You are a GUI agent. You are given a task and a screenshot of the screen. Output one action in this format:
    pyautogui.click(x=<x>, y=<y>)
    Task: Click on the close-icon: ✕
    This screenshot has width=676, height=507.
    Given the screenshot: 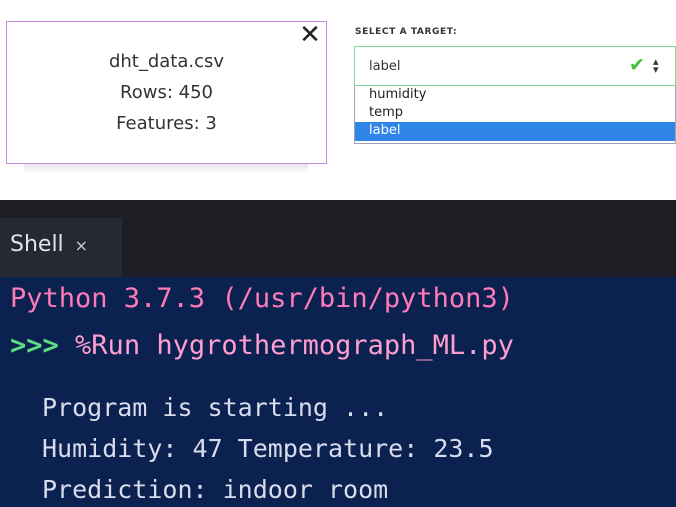 What is the action you would take?
    pyautogui.click(x=310, y=35)
    